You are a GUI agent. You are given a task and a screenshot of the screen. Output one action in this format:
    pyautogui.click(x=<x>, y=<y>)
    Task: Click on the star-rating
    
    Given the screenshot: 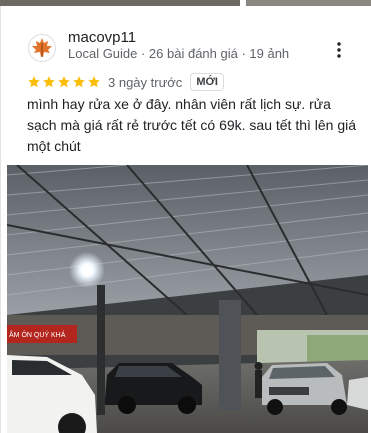 What is the action you would take?
    pyautogui.click(x=64, y=82)
    